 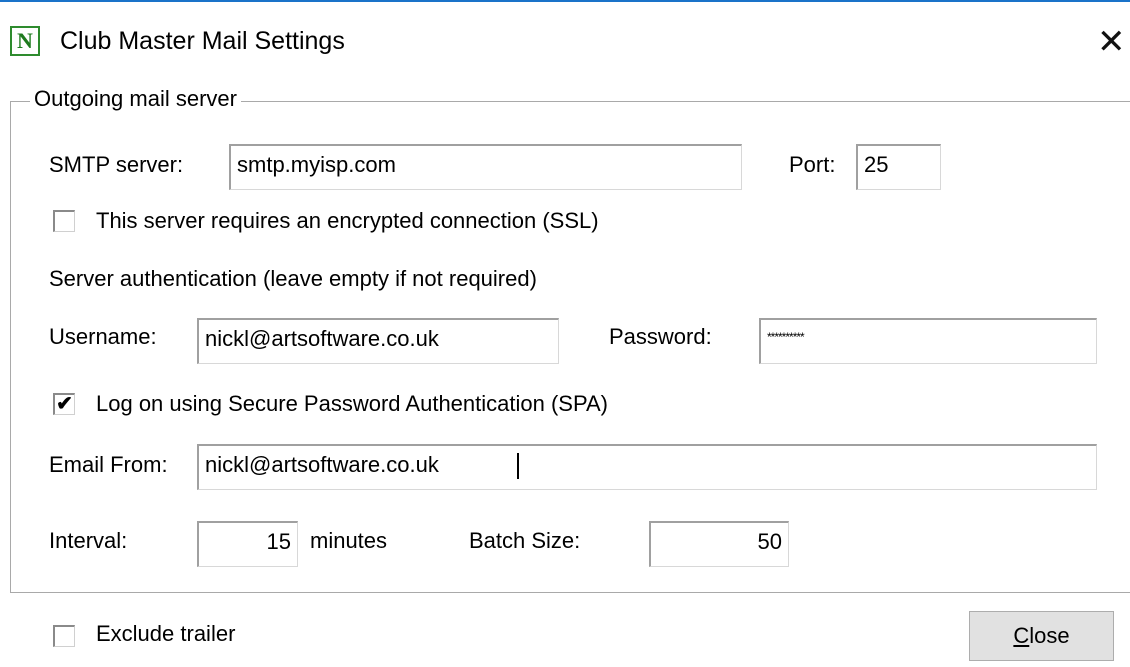 What do you see at coordinates (525, 540) in the screenshot?
I see `batch-size-label: Batch Size:` at bounding box center [525, 540].